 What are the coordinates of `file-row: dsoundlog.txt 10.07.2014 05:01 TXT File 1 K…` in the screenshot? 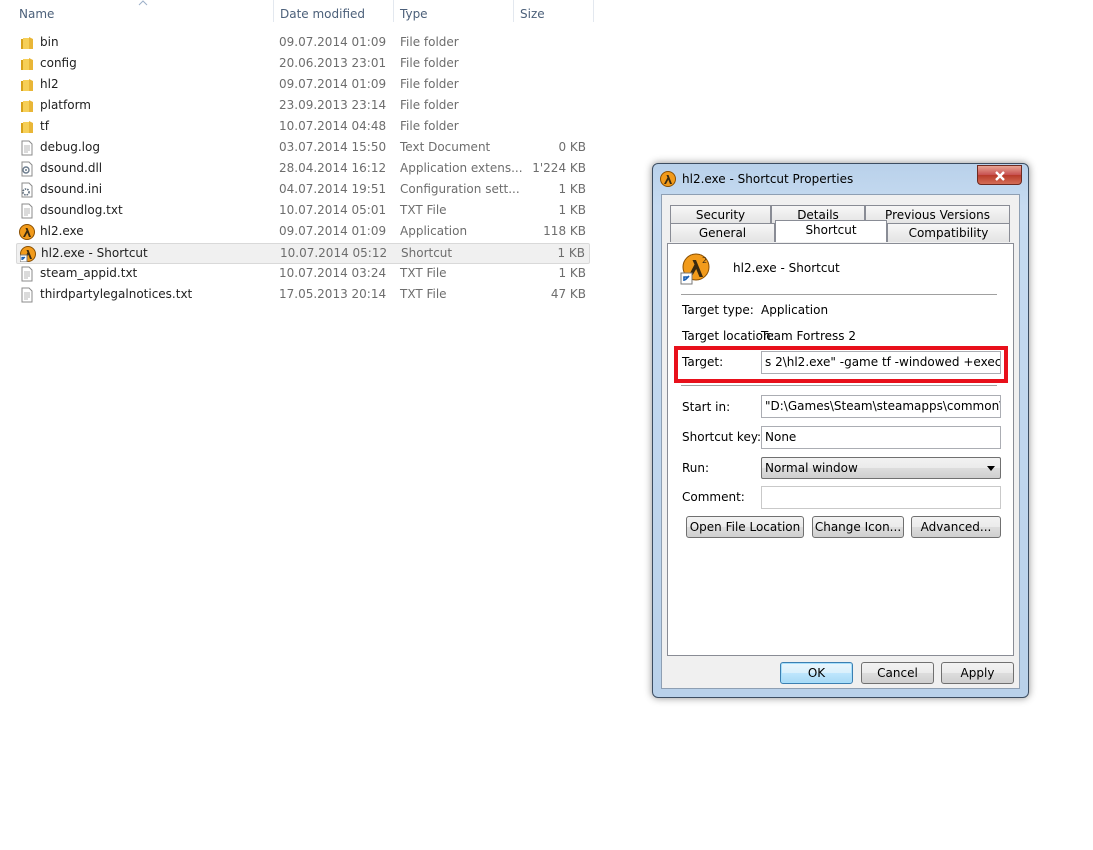 It's located at (303, 211).